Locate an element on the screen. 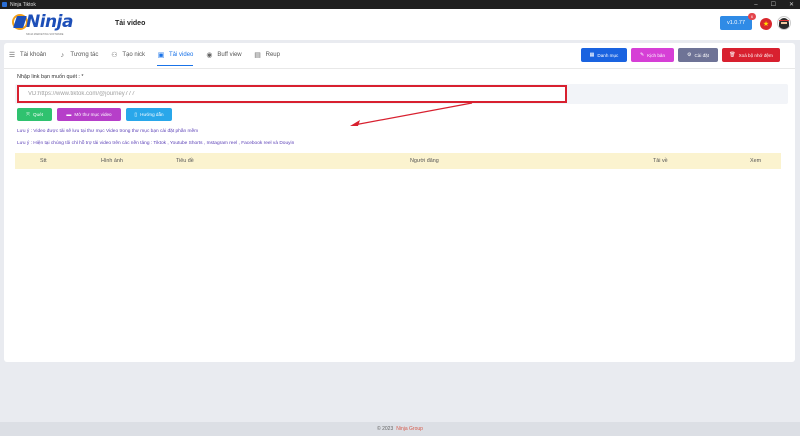 Image resolution: width=800 pixels, height=436 pixels. tab-create-nick: ⚇ Tạo nick is located at coordinates (127, 55).